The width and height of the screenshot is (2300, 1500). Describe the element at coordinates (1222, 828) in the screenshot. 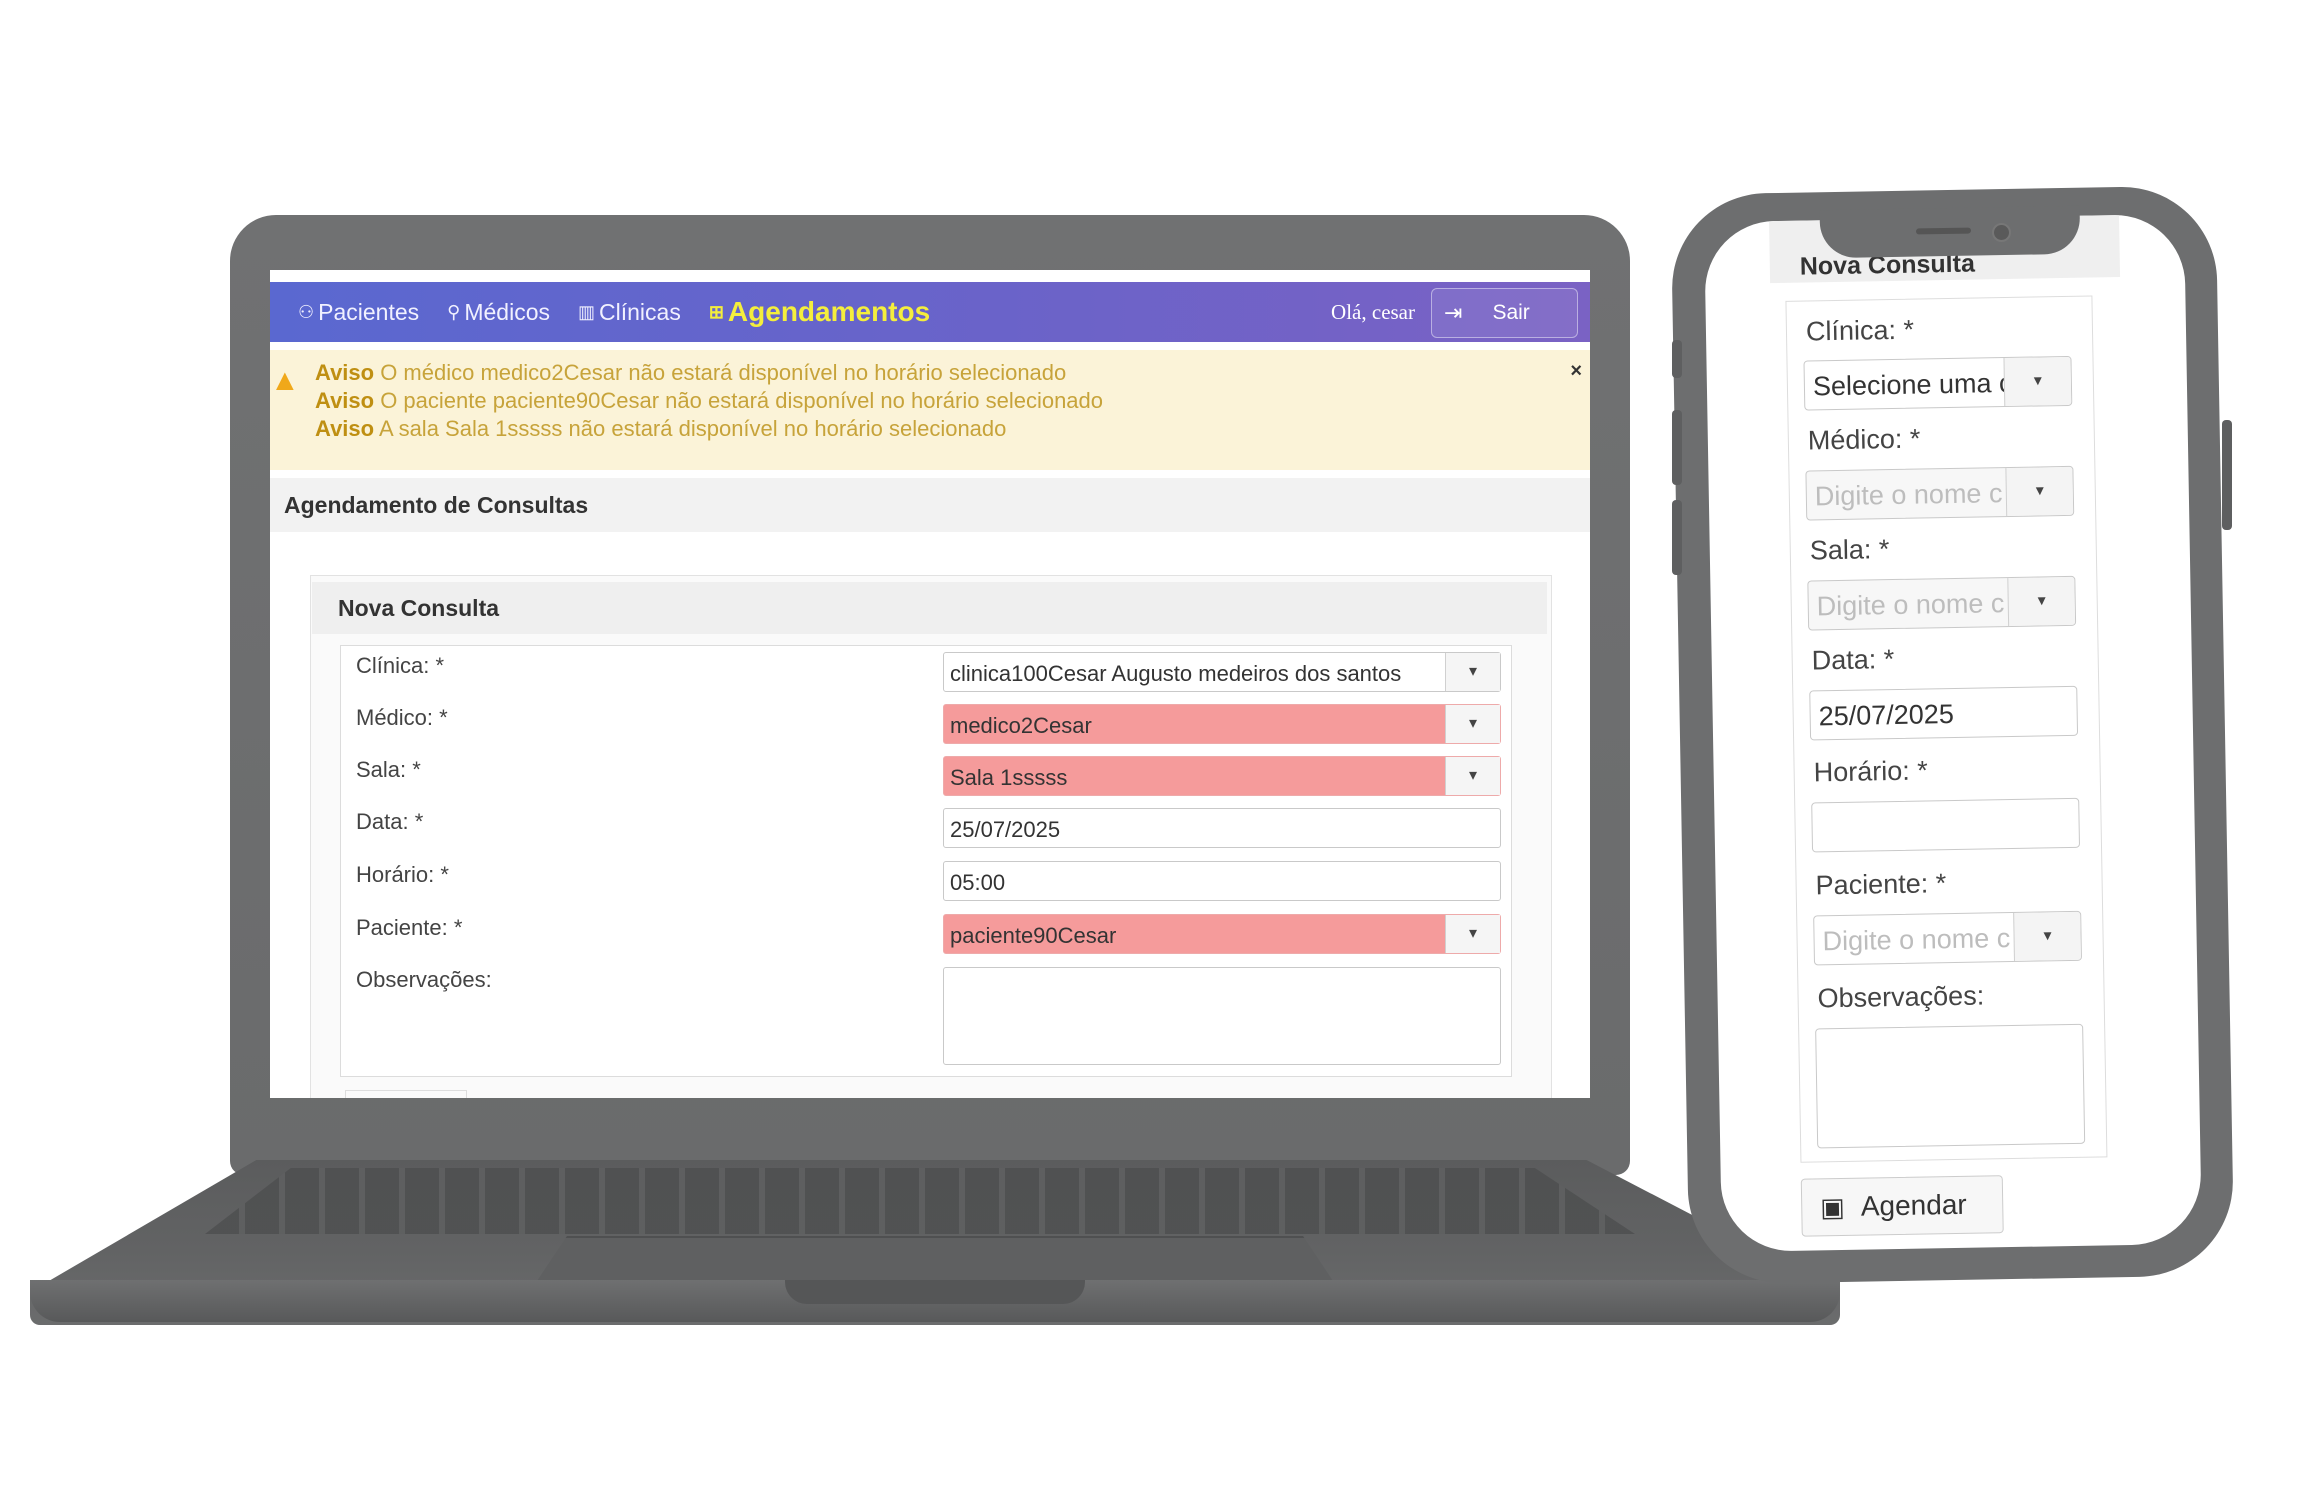

I see `data-input: 25/07/2025` at that location.